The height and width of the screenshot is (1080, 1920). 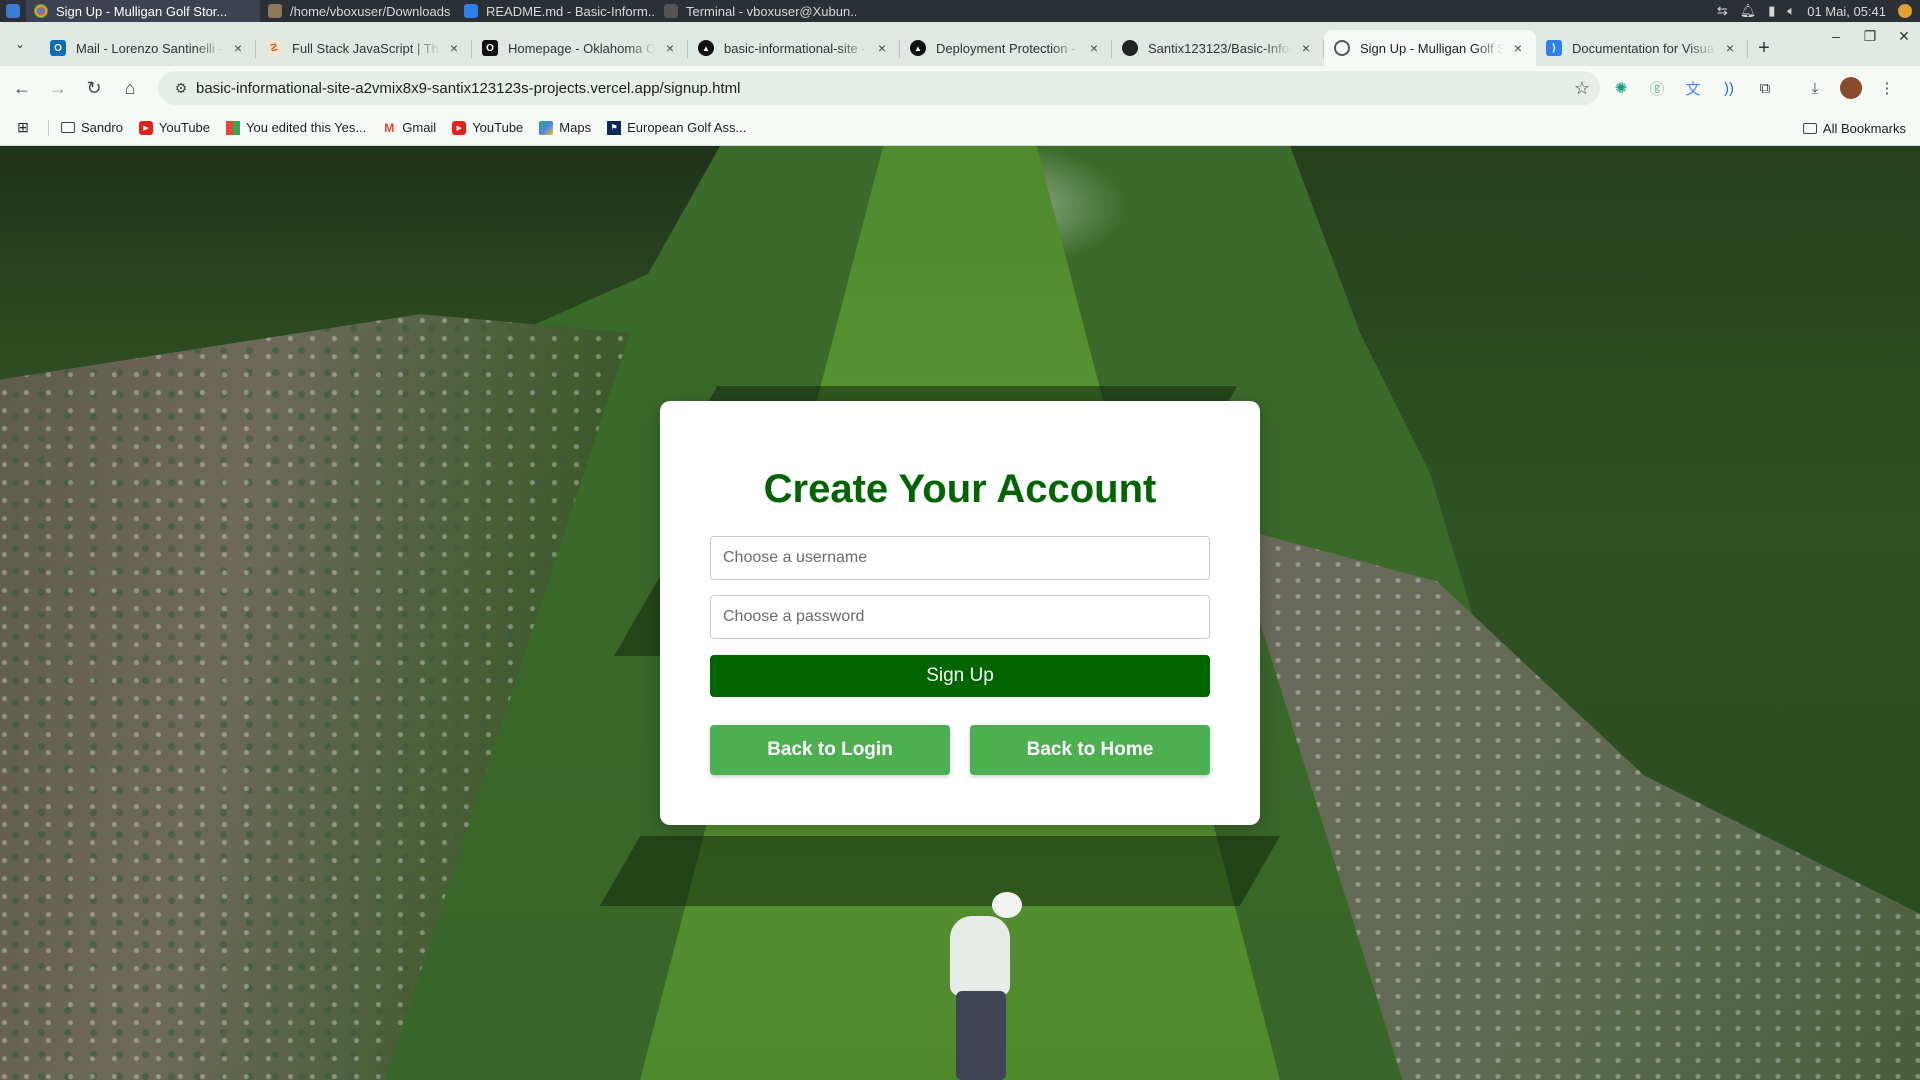 I want to click on user-avatar-icon, so click(x=1905, y=11).